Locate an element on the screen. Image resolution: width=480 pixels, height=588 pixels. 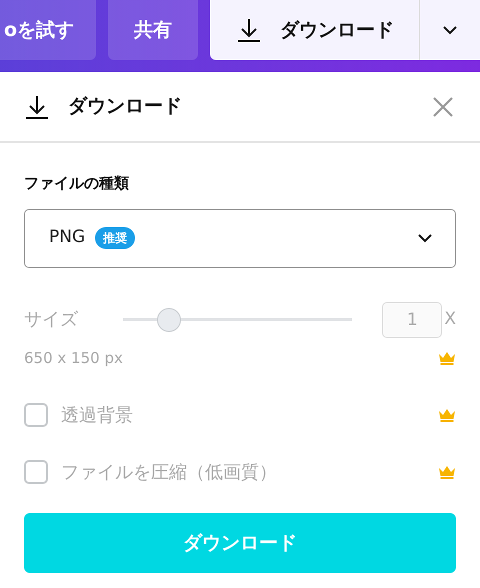
size-slider is located at coordinates (237, 319).